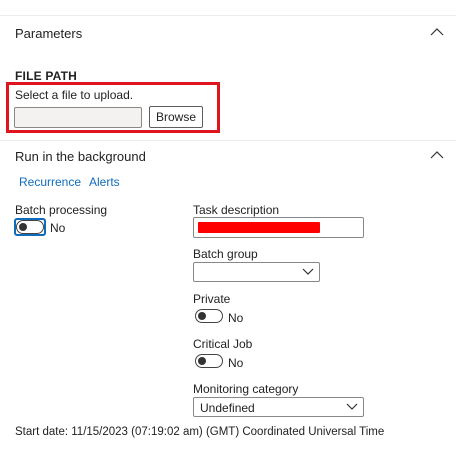  I want to click on batch-processing-label: Batch processing, so click(61, 210).